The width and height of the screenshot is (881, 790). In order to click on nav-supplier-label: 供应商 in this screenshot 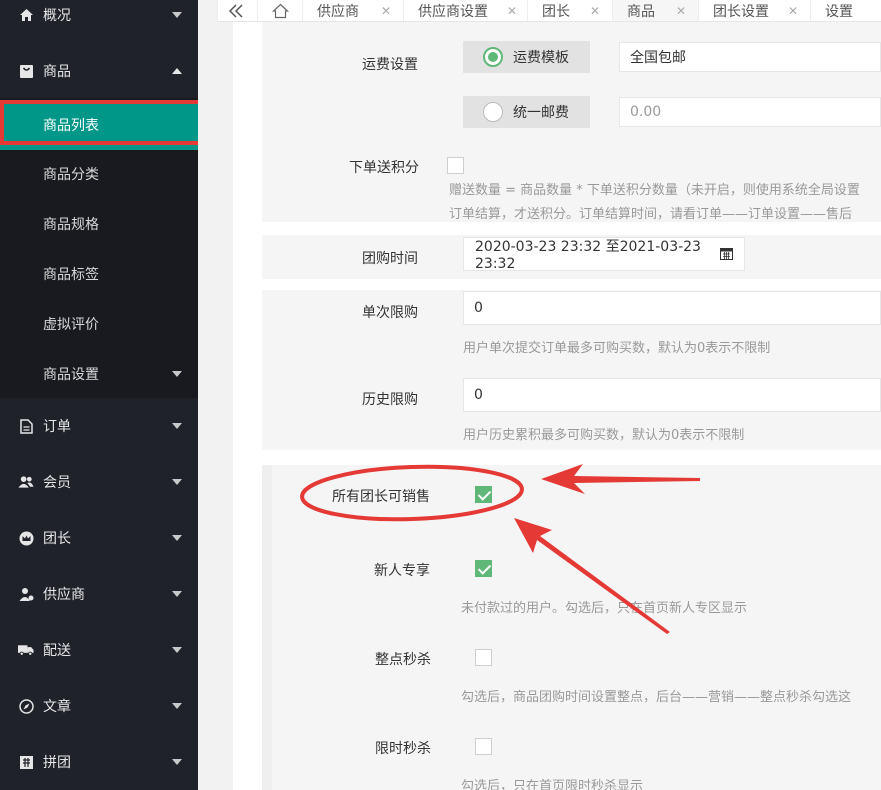, I will do `click(64, 595)`.